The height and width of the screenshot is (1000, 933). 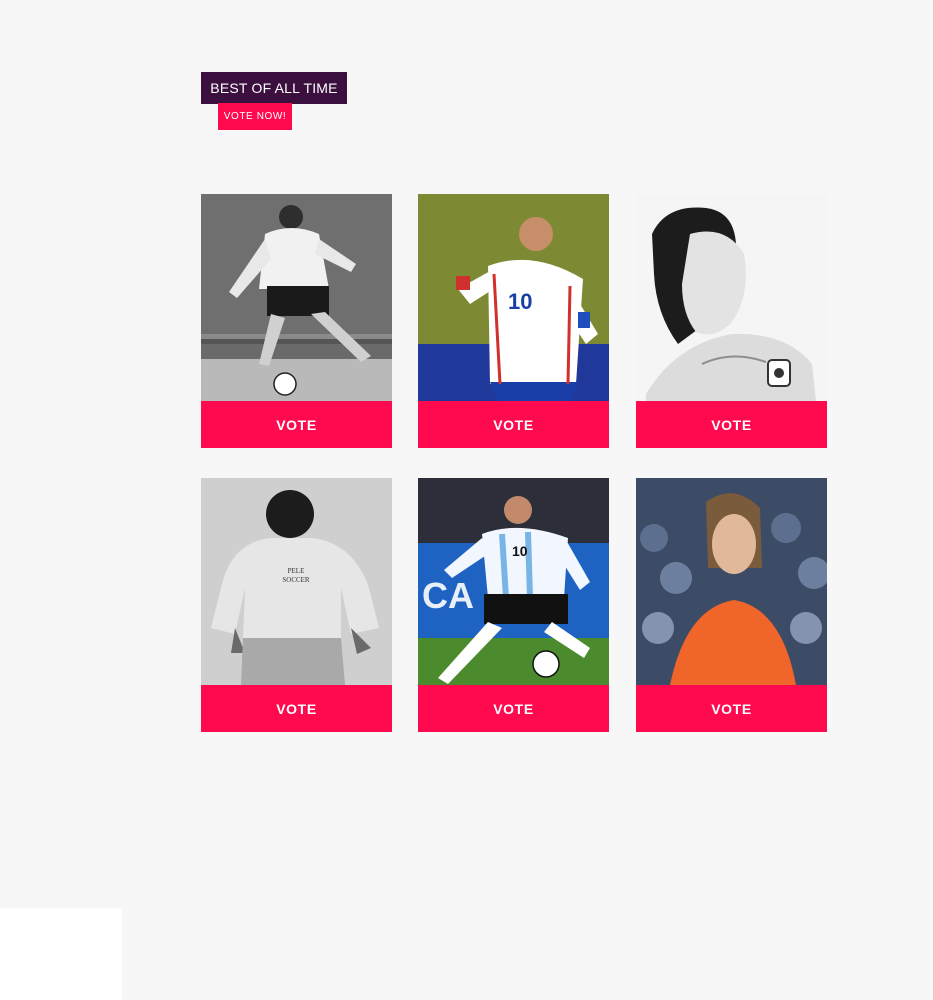 I want to click on player-card: 10 CA VOTE, so click(x=513, y=605).